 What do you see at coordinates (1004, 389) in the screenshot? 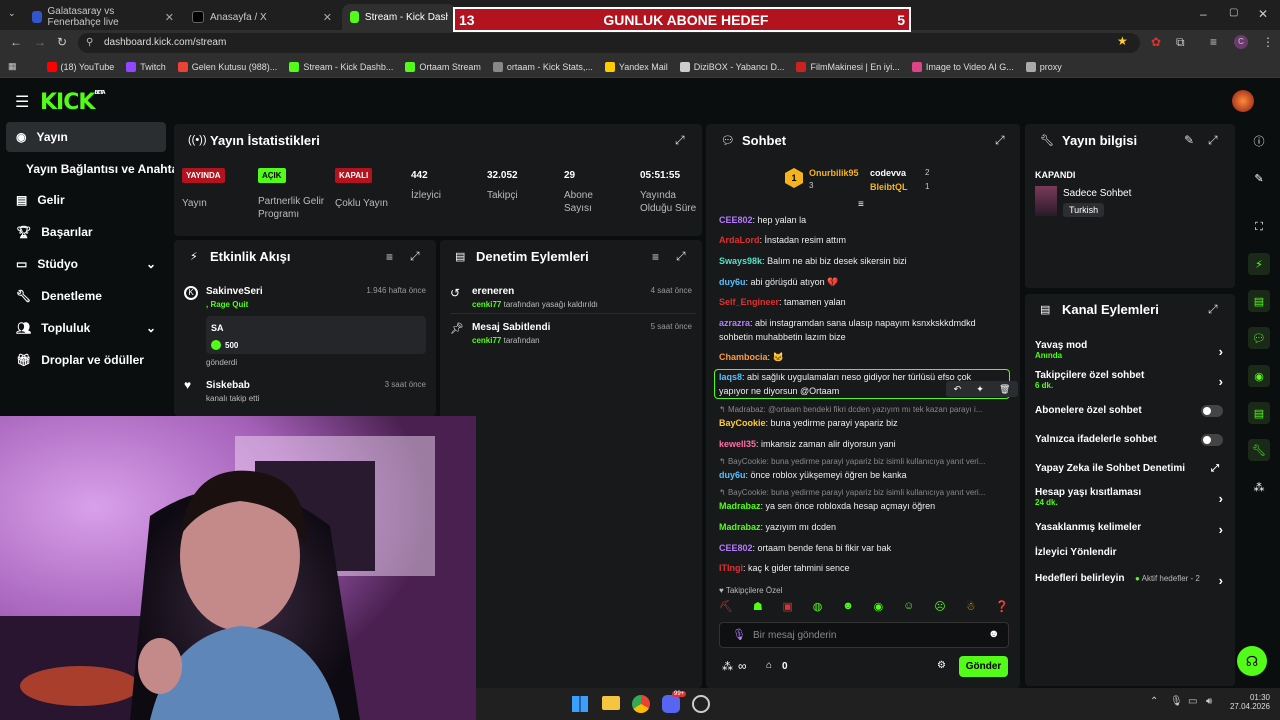
I see `delete-icon: 🗑︎` at bounding box center [1004, 389].